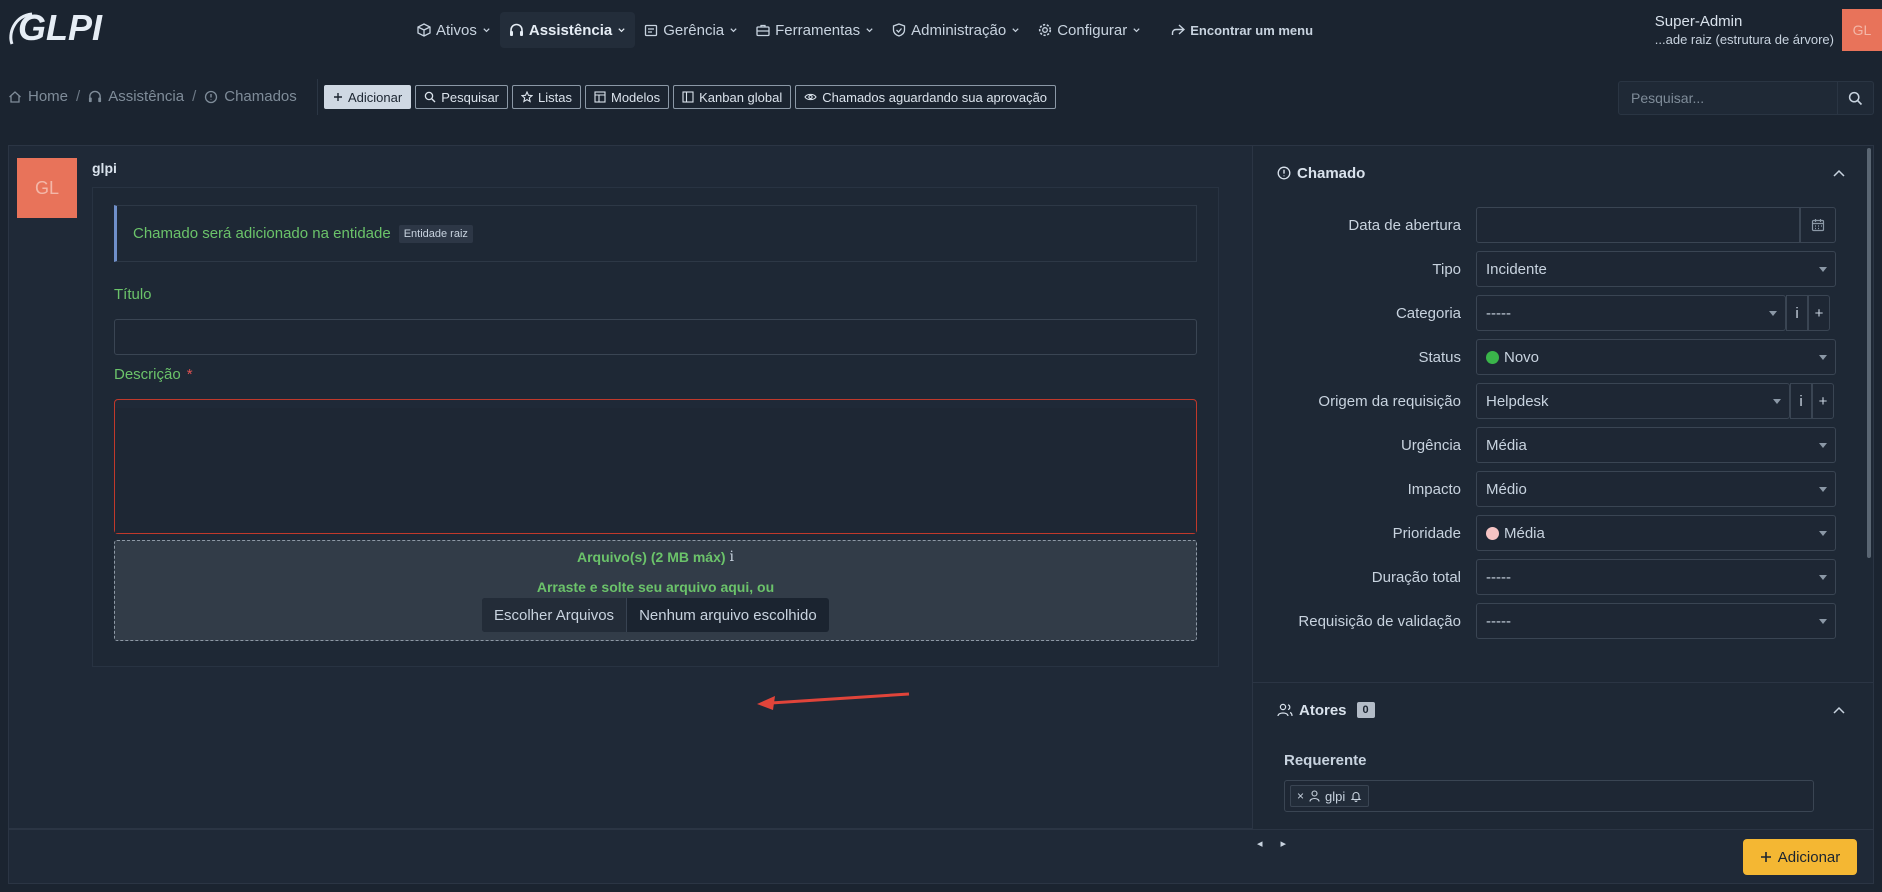  What do you see at coordinates (1631, 313) in the screenshot?
I see `category-select: -----` at bounding box center [1631, 313].